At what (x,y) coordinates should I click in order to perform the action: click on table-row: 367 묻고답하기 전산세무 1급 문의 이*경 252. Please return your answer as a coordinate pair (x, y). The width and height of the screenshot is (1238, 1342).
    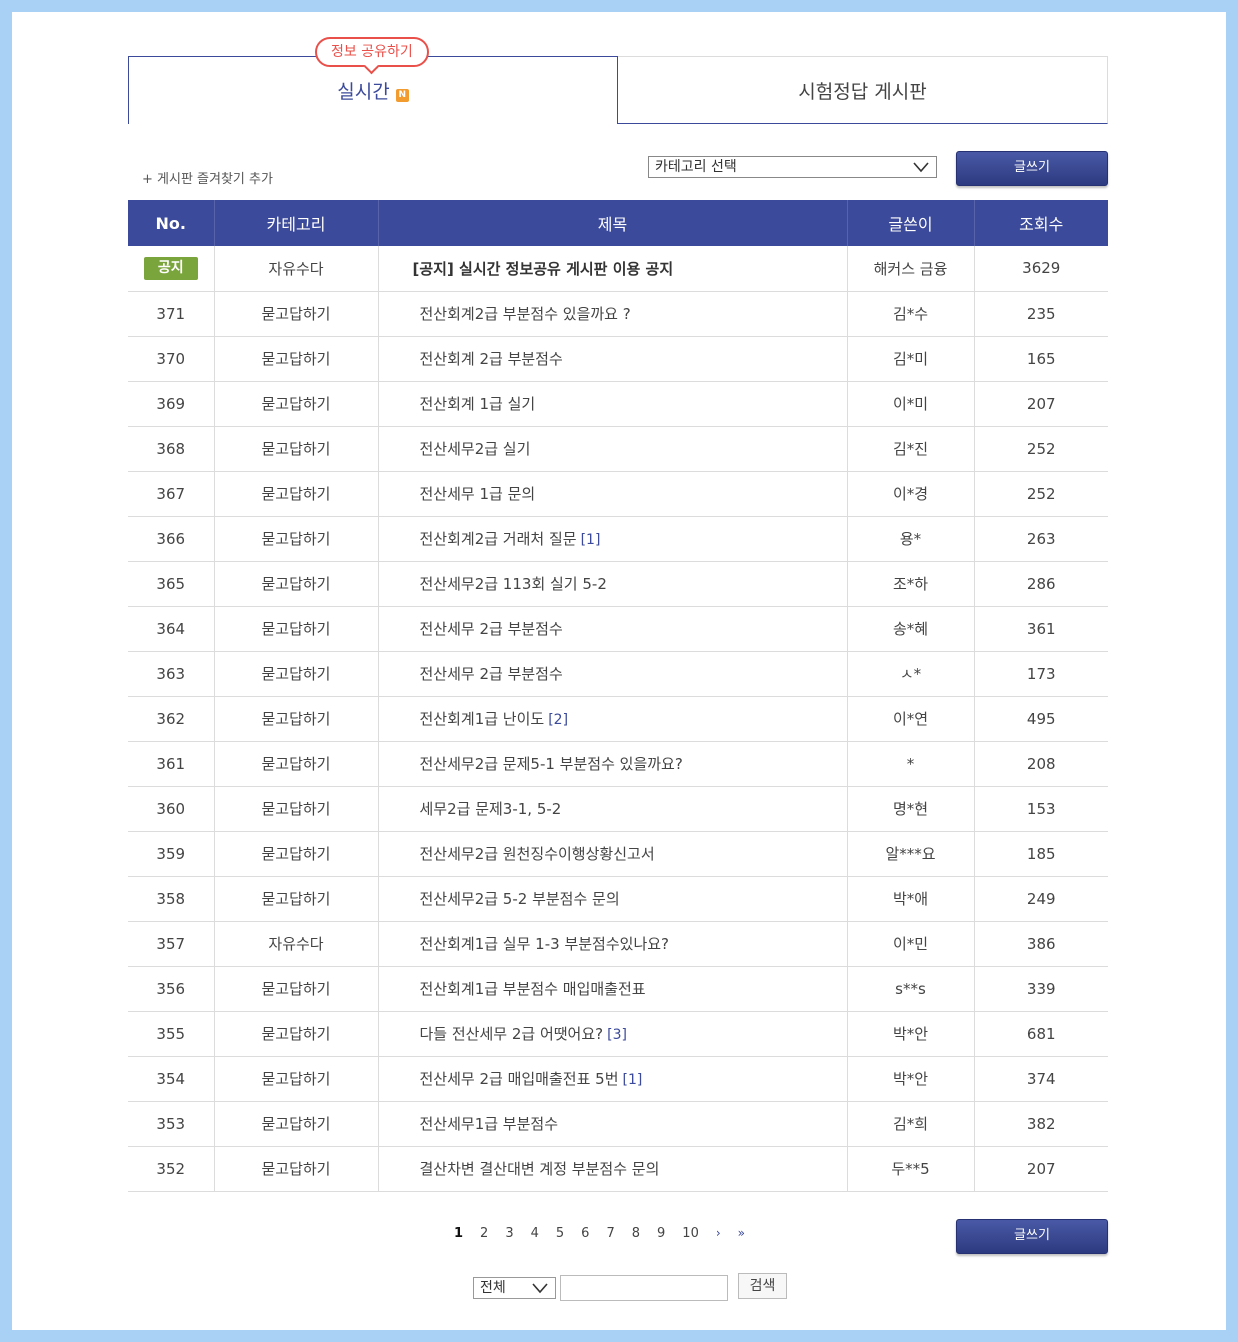
    Looking at the image, I should click on (618, 494).